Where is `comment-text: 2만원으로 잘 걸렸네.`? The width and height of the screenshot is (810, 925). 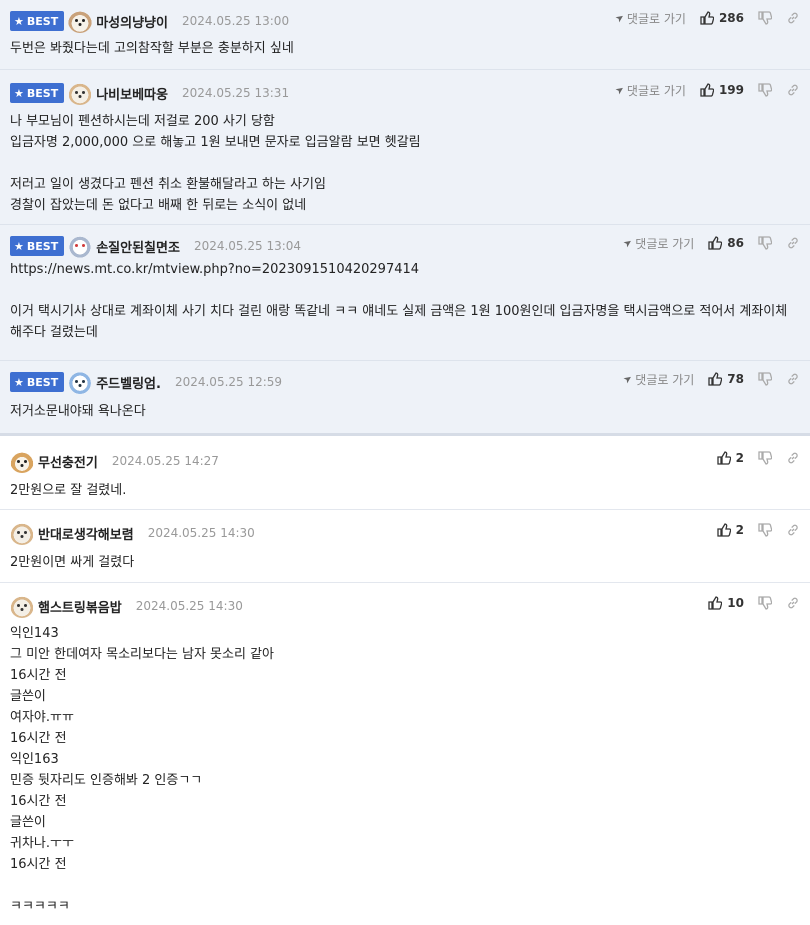 comment-text: 2만원으로 잘 걸렸네. is located at coordinates (68, 490).